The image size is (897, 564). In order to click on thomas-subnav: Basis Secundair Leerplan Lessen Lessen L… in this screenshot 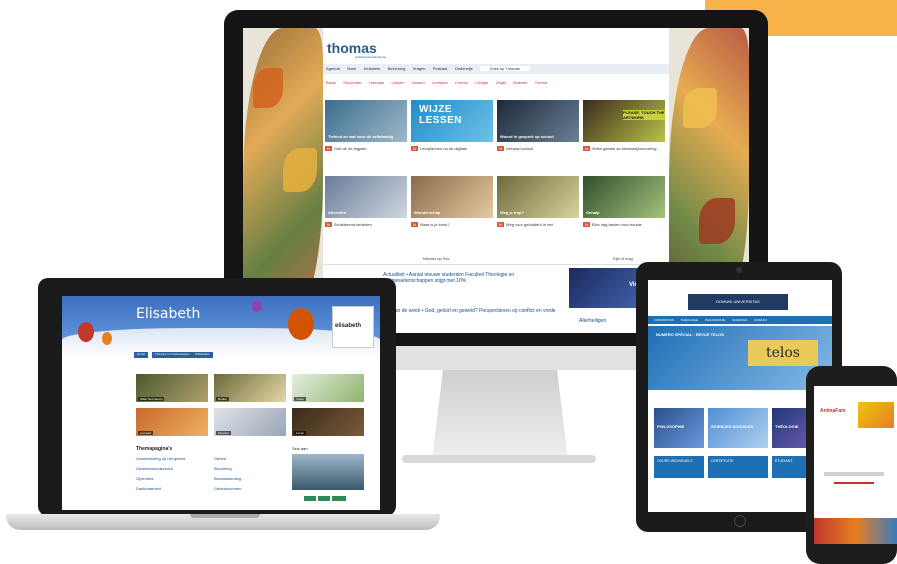, I will do `click(496, 82)`.